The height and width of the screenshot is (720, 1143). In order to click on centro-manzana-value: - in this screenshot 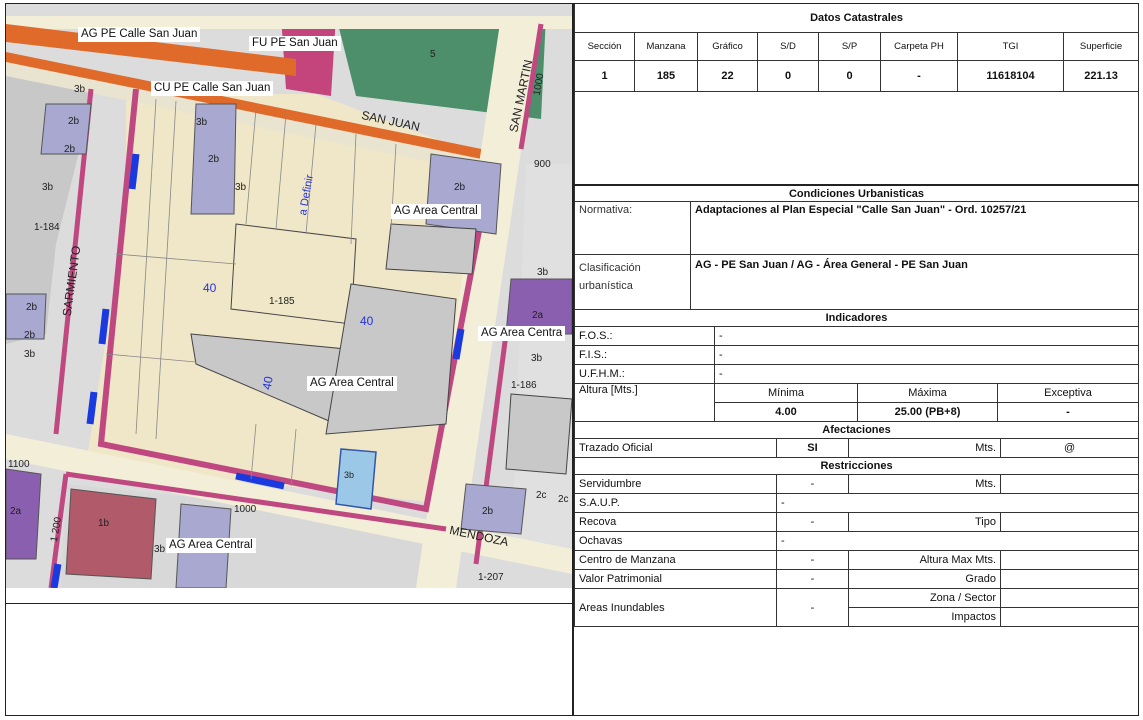, I will do `click(812, 560)`.